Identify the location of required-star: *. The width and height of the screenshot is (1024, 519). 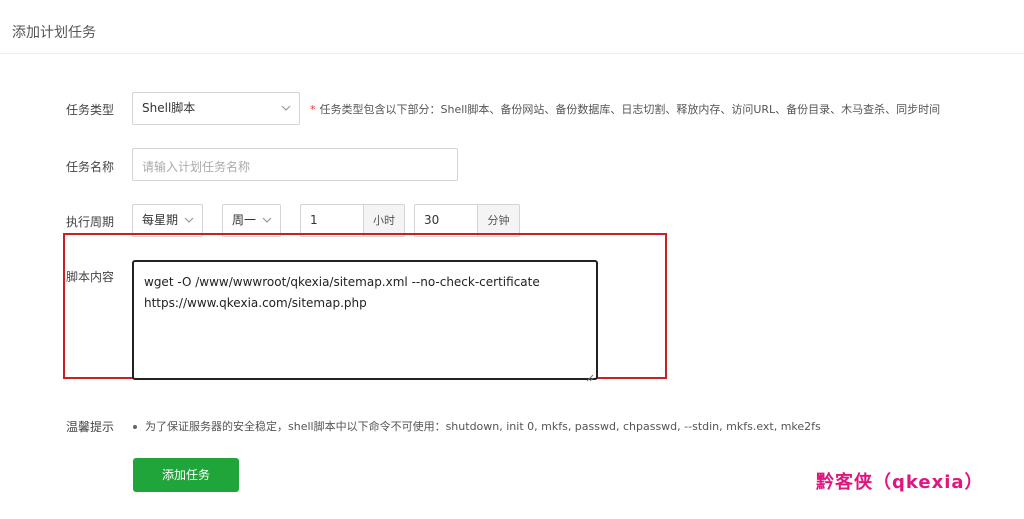
(313, 109).